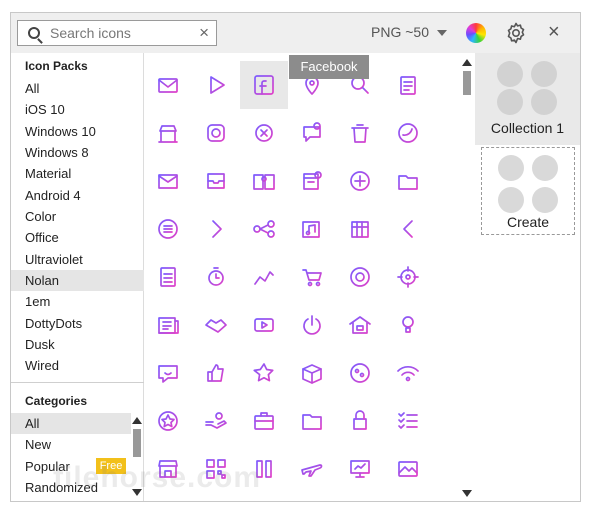  What do you see at coordinates (408, 229) in the screenshot?
I see `chevron-left-icon` at bounding box center [408, 229].